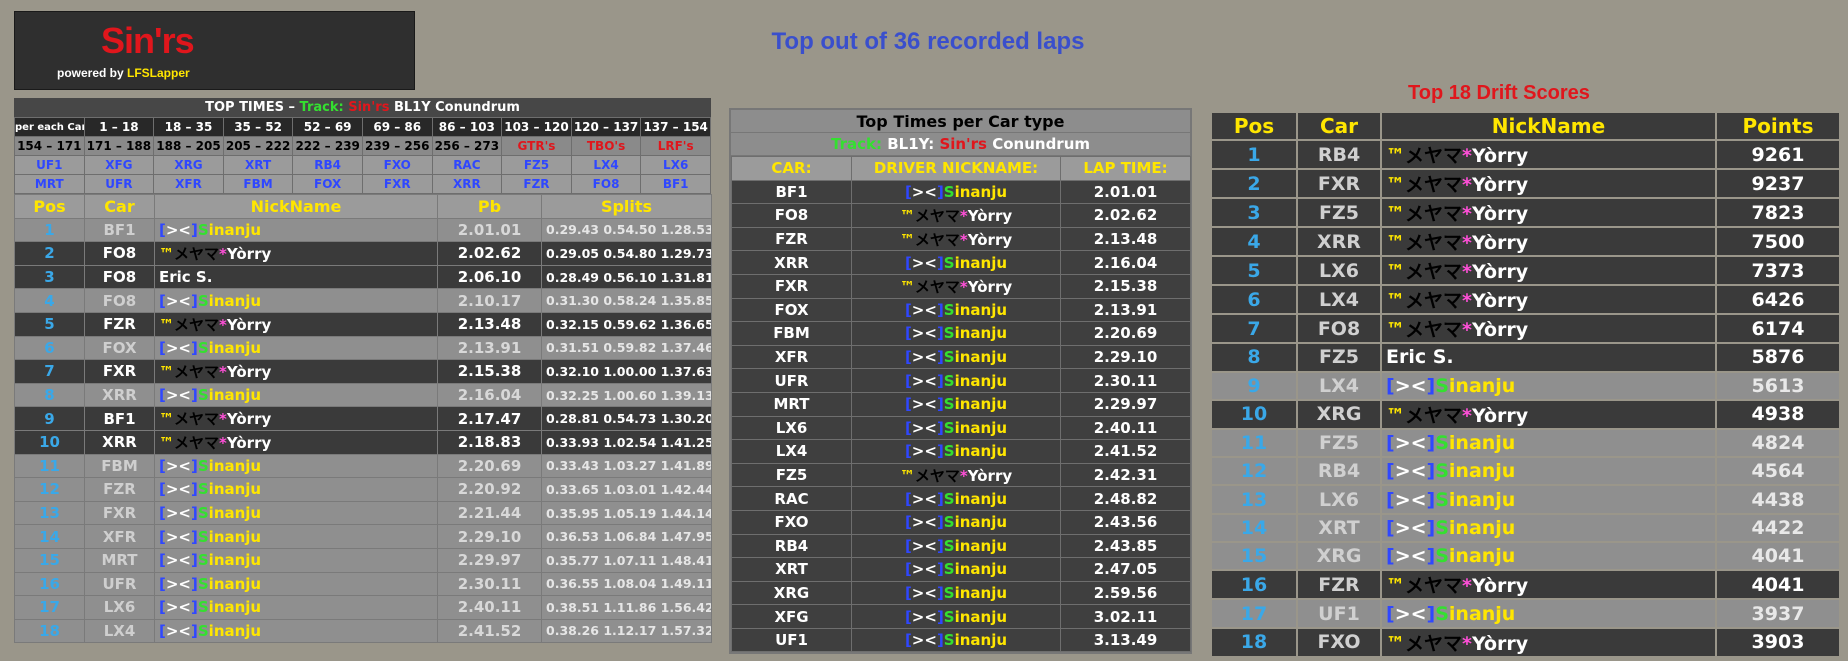 This screenshot has height=661, width=1848. Describe the element at coordinates (626, 513) in the screenshot. I see `row-splits: 0.35.95 1.05.19 1.44.14` at that location.